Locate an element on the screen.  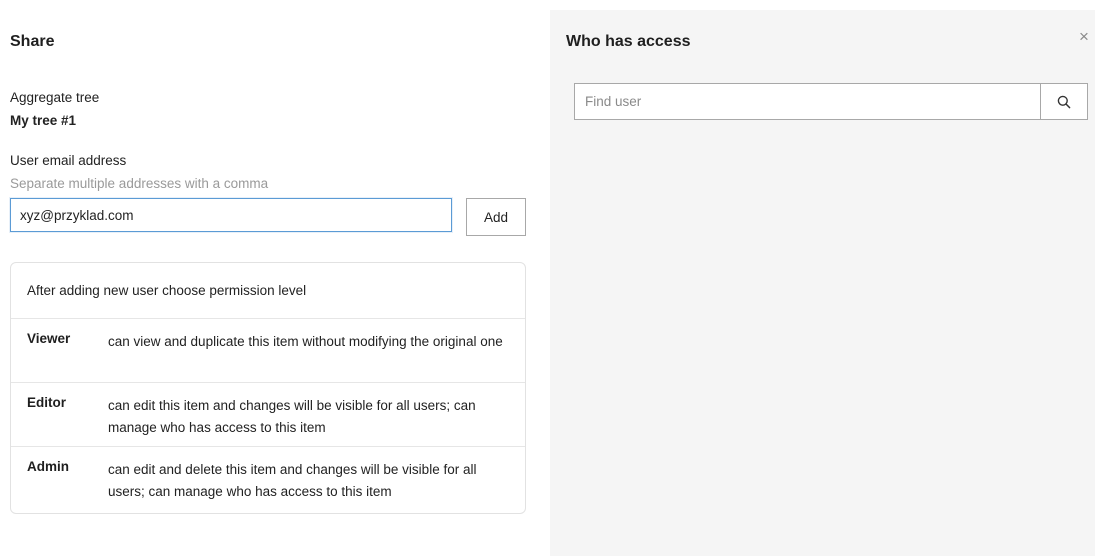
access-title: Who has access is located at coordinates (628, 41).